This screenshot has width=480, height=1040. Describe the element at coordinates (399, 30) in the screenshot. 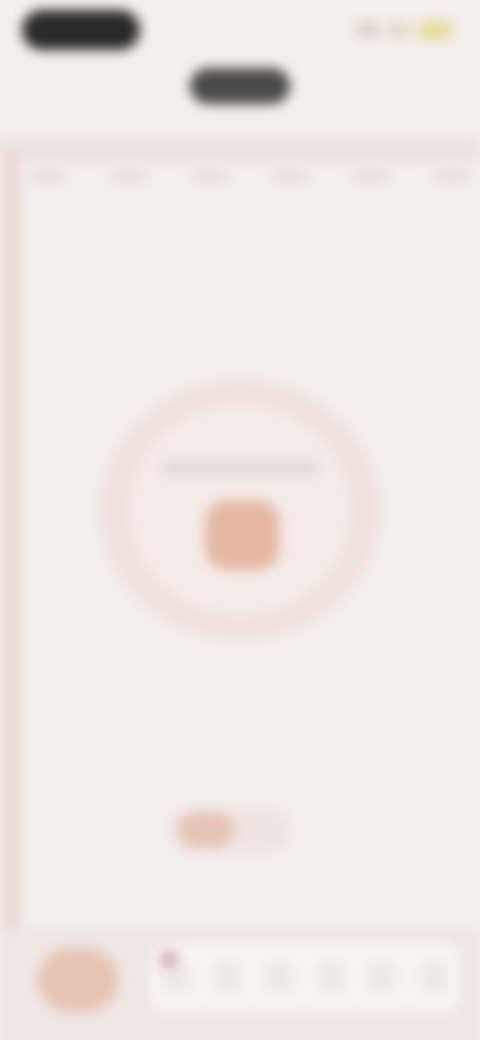

I see `wifi-icon` at that location.